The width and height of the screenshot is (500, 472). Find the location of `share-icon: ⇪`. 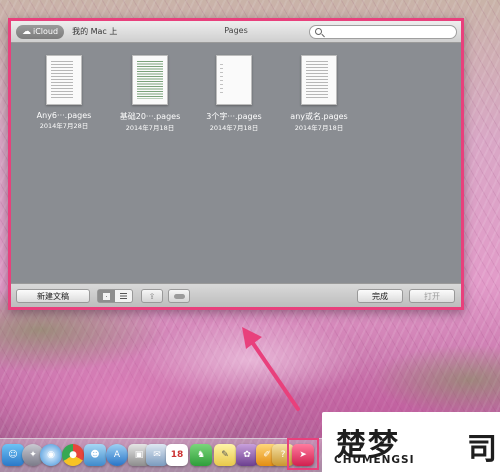

share-icon: ⇪ is located at coordinates (152, 296).